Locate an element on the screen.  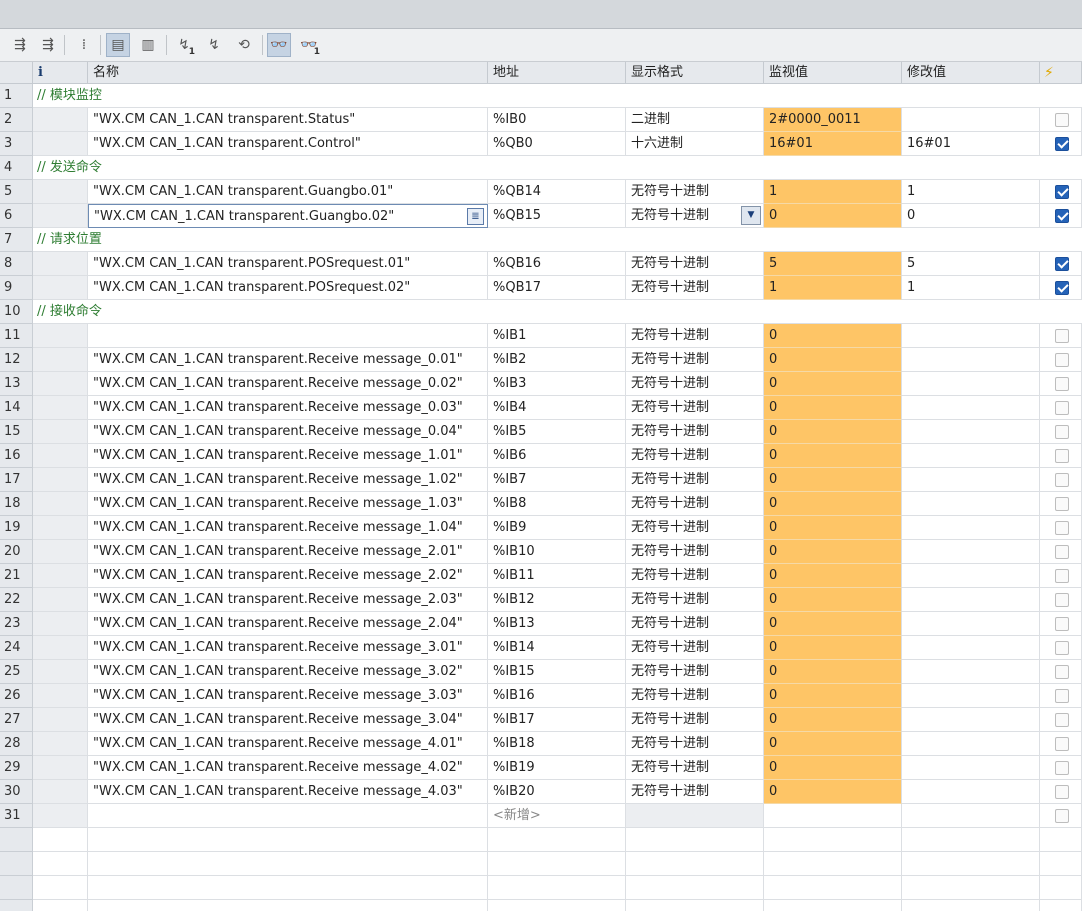
header-name: 名称 is located at coordinates (288, 73).